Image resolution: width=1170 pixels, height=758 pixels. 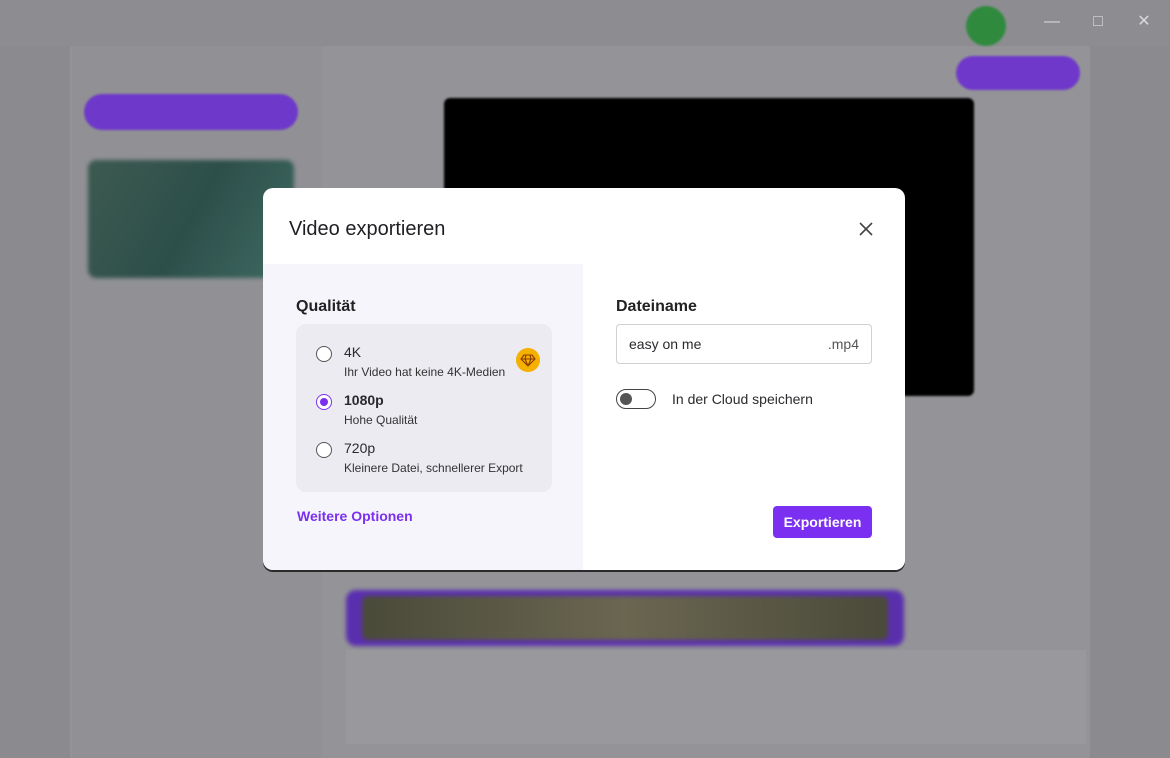 What do you see at coordinates (1098, 22) in the screenshot?
I see `maximize-icon: □` at bounding box center [1098, 22].